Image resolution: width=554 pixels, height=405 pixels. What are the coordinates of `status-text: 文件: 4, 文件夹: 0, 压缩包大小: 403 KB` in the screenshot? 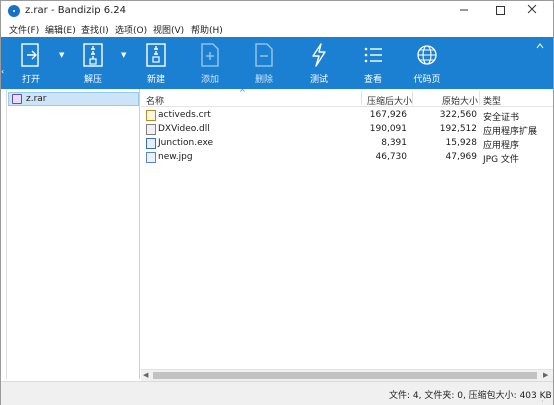 It's located at (470, 396).